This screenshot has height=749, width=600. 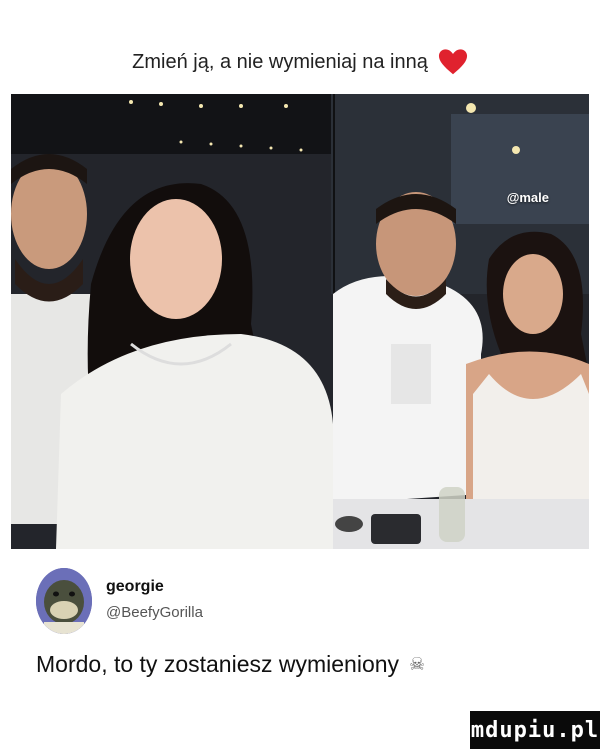 I want to click on tweet-header: georgie @BeefyGorilla, so click(x=296, y=601).